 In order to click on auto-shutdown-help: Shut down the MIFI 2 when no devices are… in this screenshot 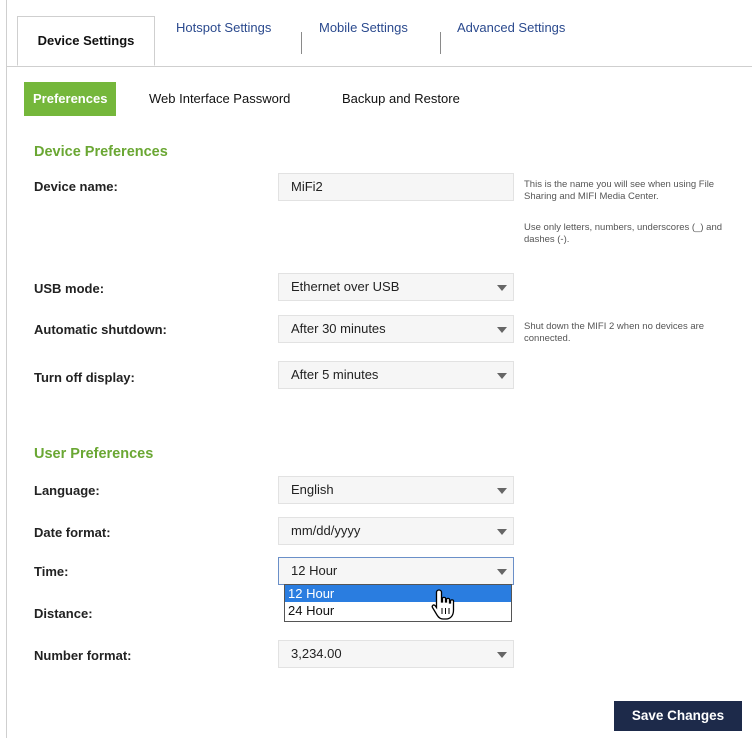, I will do `click(614, 332)`.